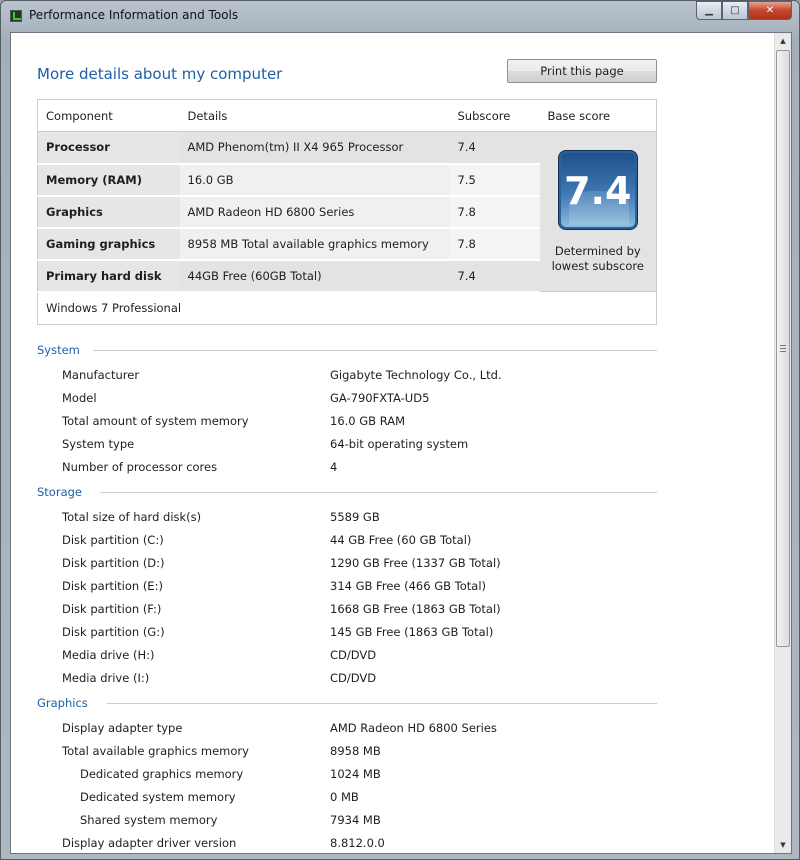 The width and height of the screenshot is (800, 860). I want to click on info-value: 1024 MB, so click(355, 774).